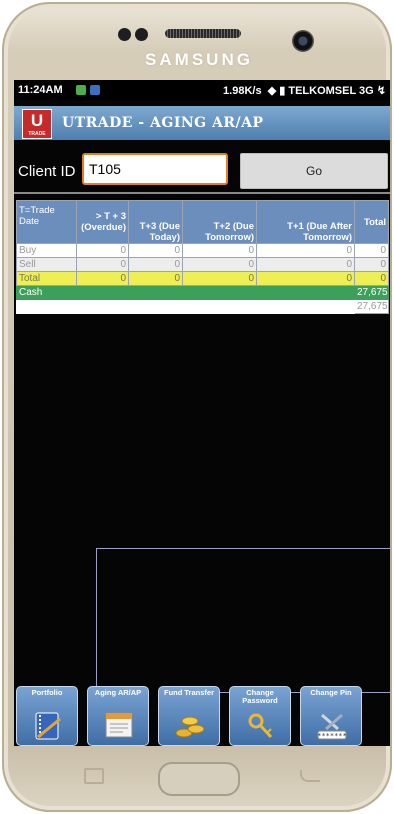 The height and width of the screenshot is (814, 394). Describe the element at coordinates (202, 193) in the screenshot. I see `divider` at that location.